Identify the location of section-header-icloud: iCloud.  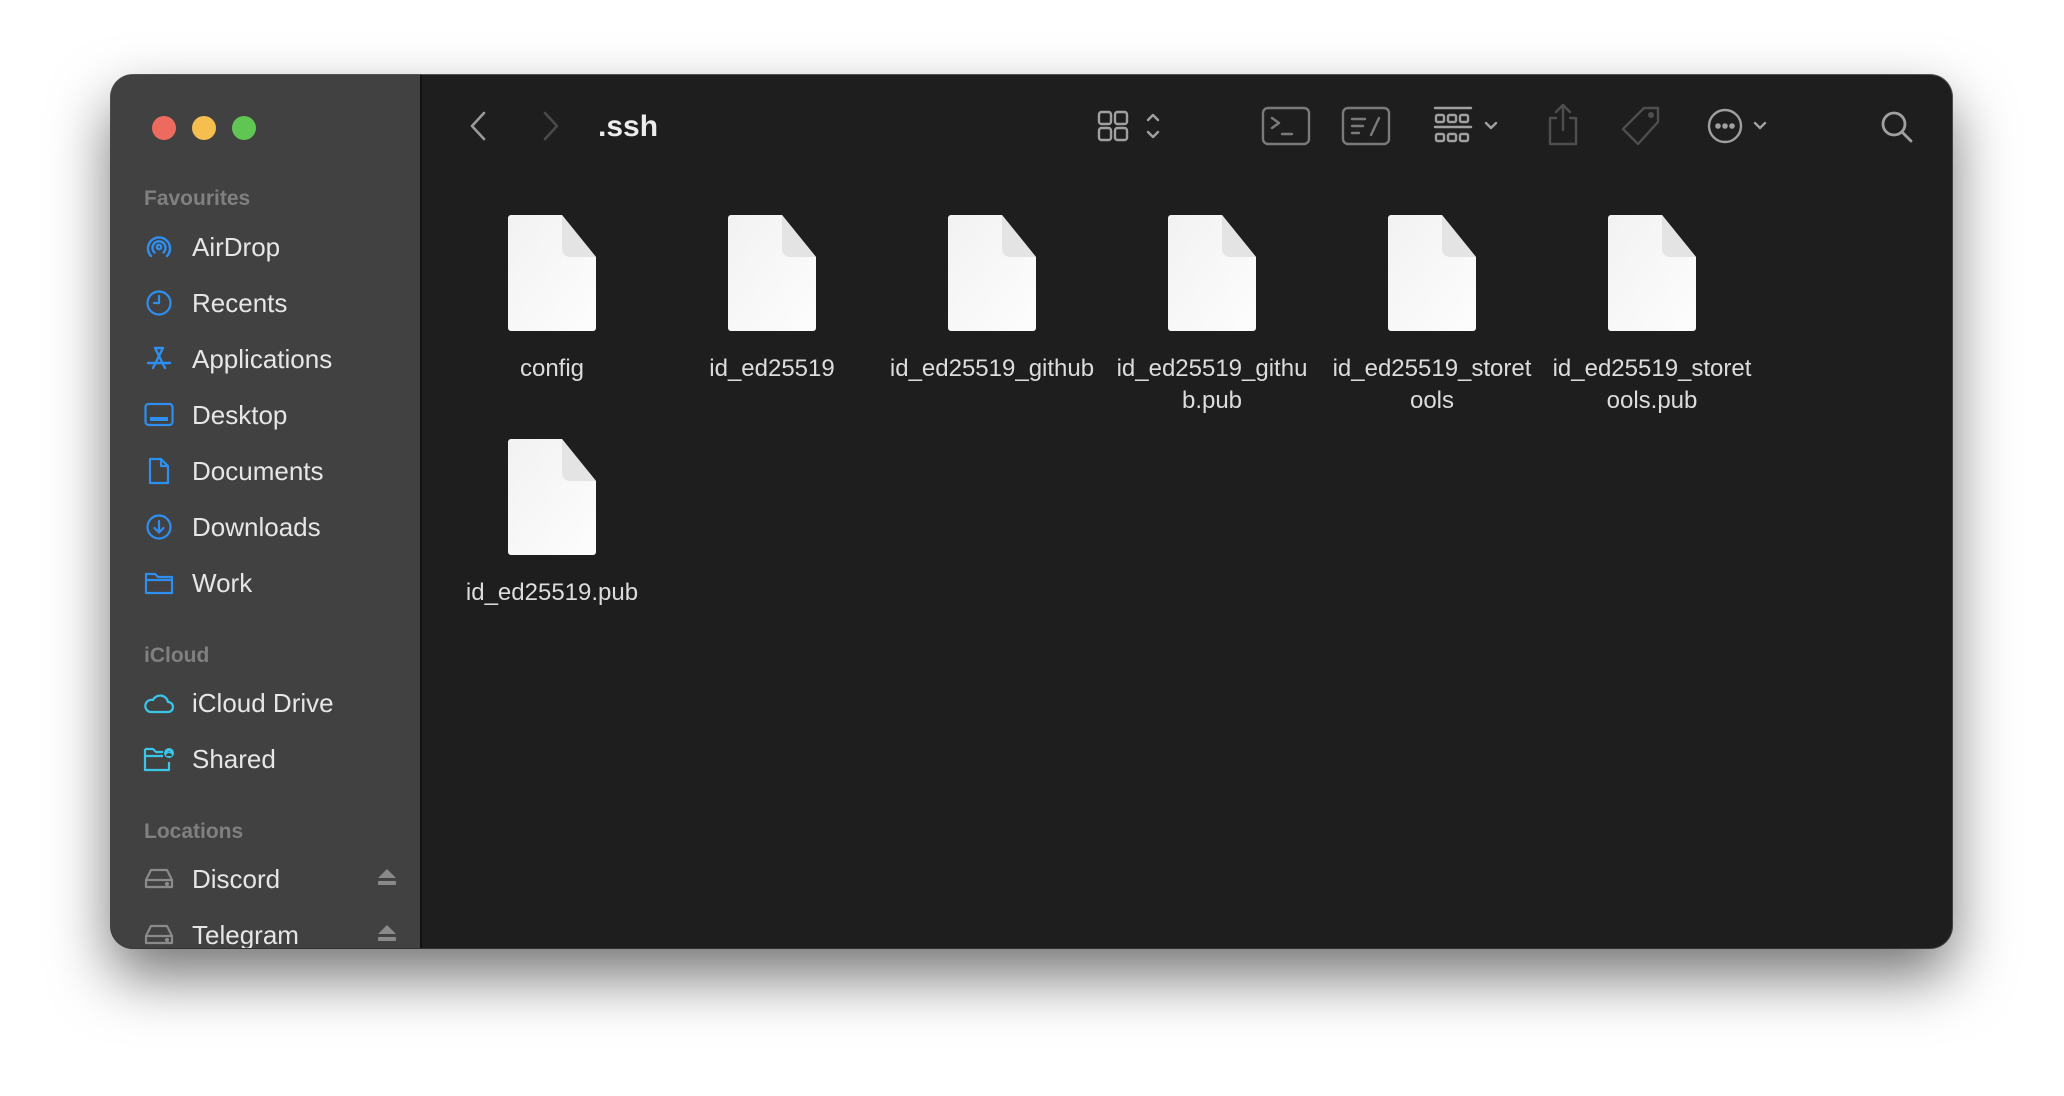
(177, 655).